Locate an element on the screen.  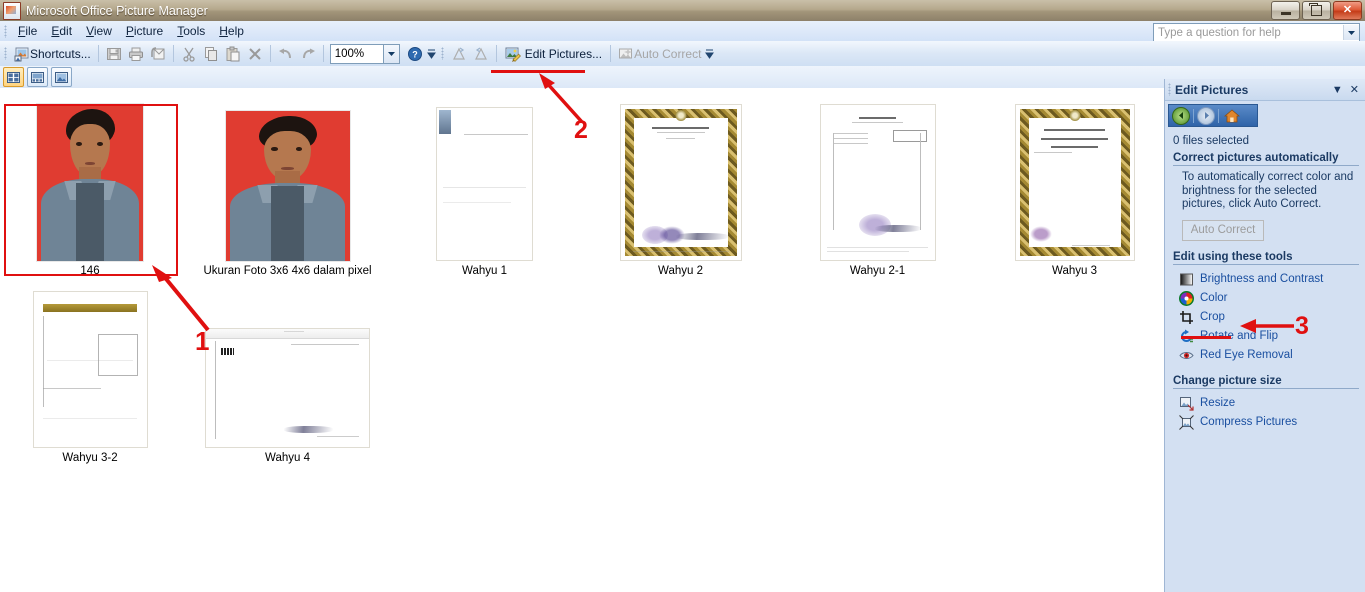
menu-view: View is located at coordinates (99, 31).